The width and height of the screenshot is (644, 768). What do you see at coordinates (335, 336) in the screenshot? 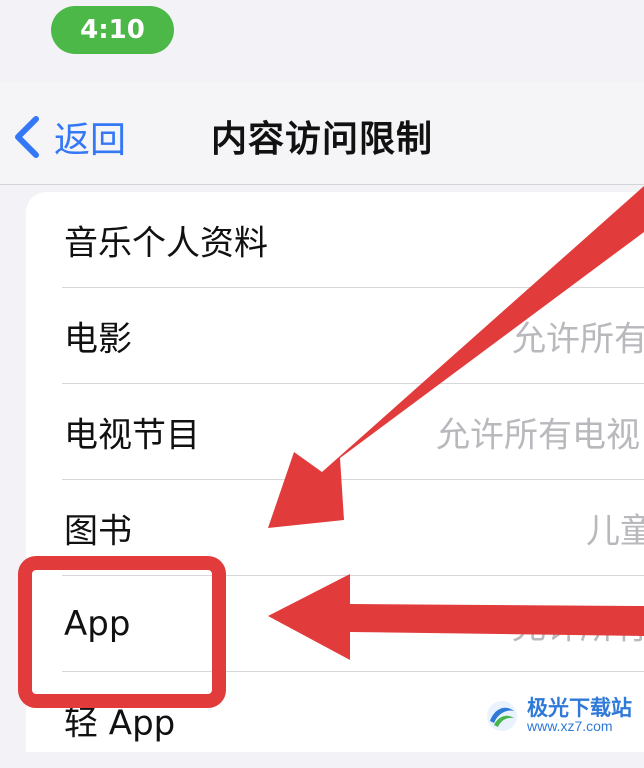
I see `list-item-movies: 电影 允许所有` at bounding box center [335, 336].